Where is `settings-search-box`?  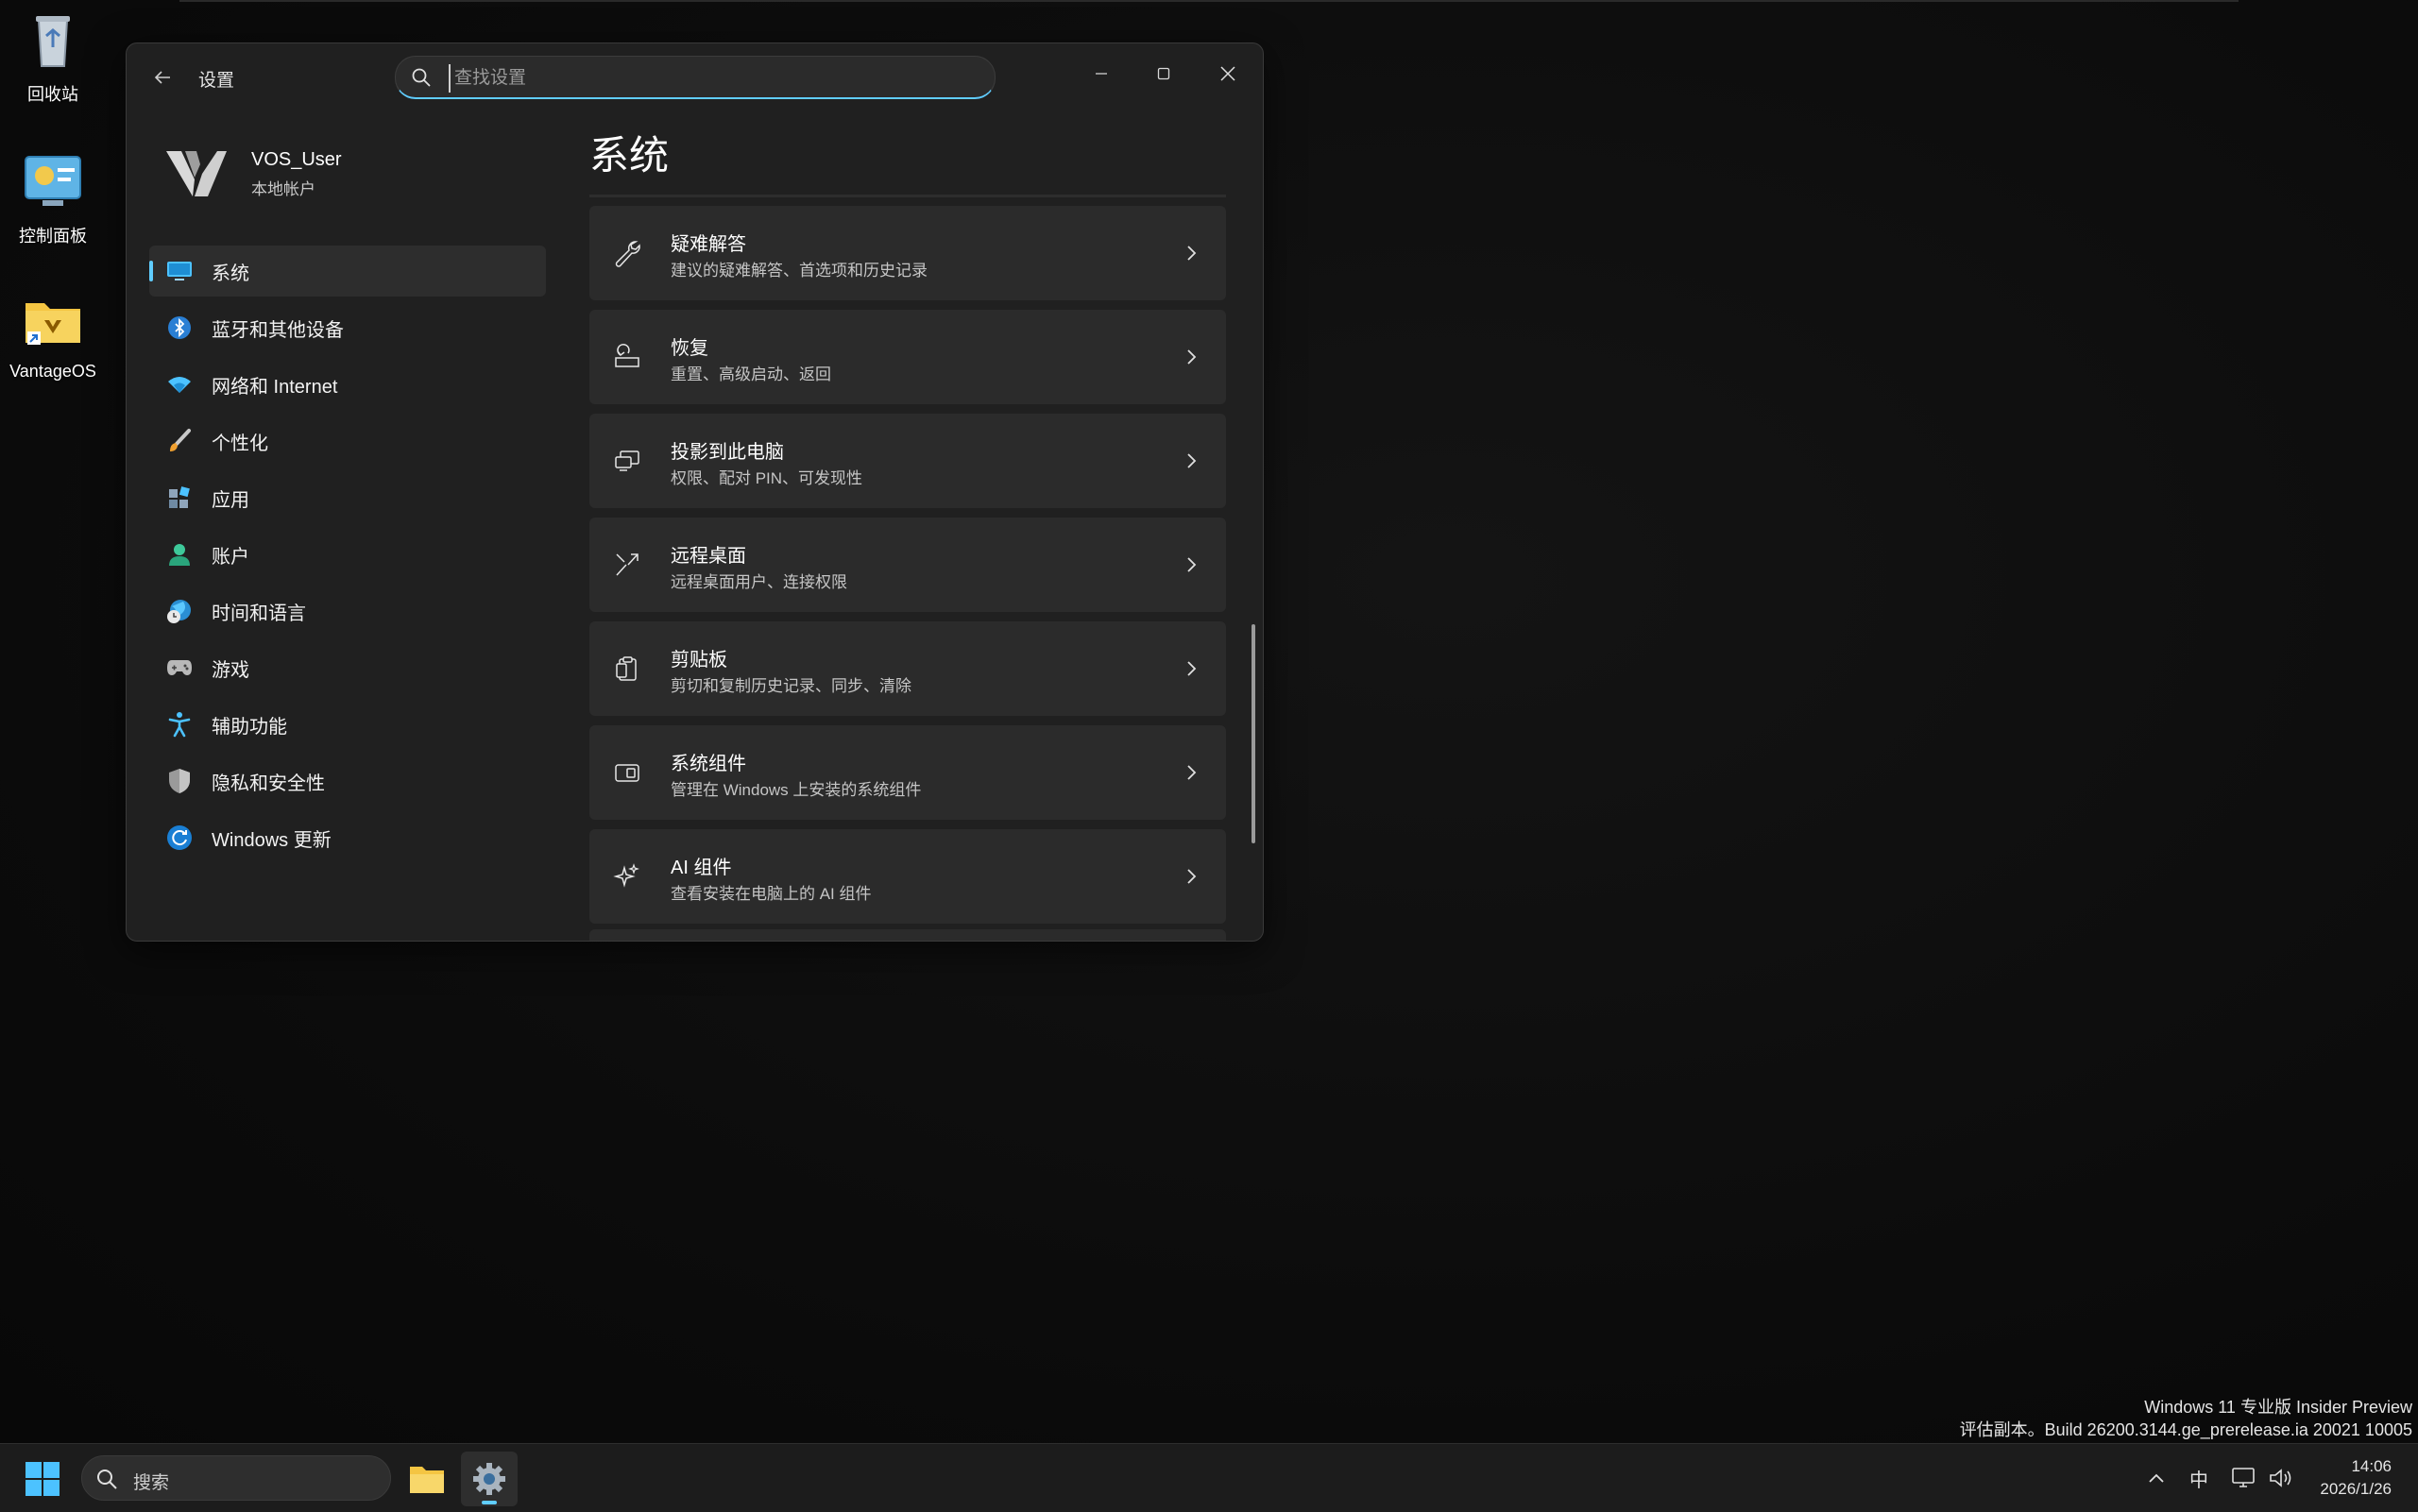 settings-search-box is located at coordinates (696, 77).